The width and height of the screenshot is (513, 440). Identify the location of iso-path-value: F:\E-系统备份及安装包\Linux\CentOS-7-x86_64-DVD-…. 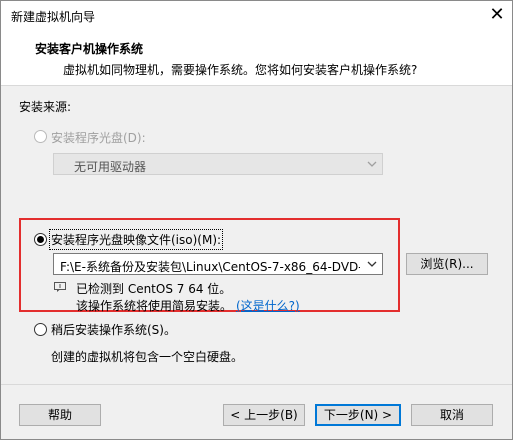
(210, 267).